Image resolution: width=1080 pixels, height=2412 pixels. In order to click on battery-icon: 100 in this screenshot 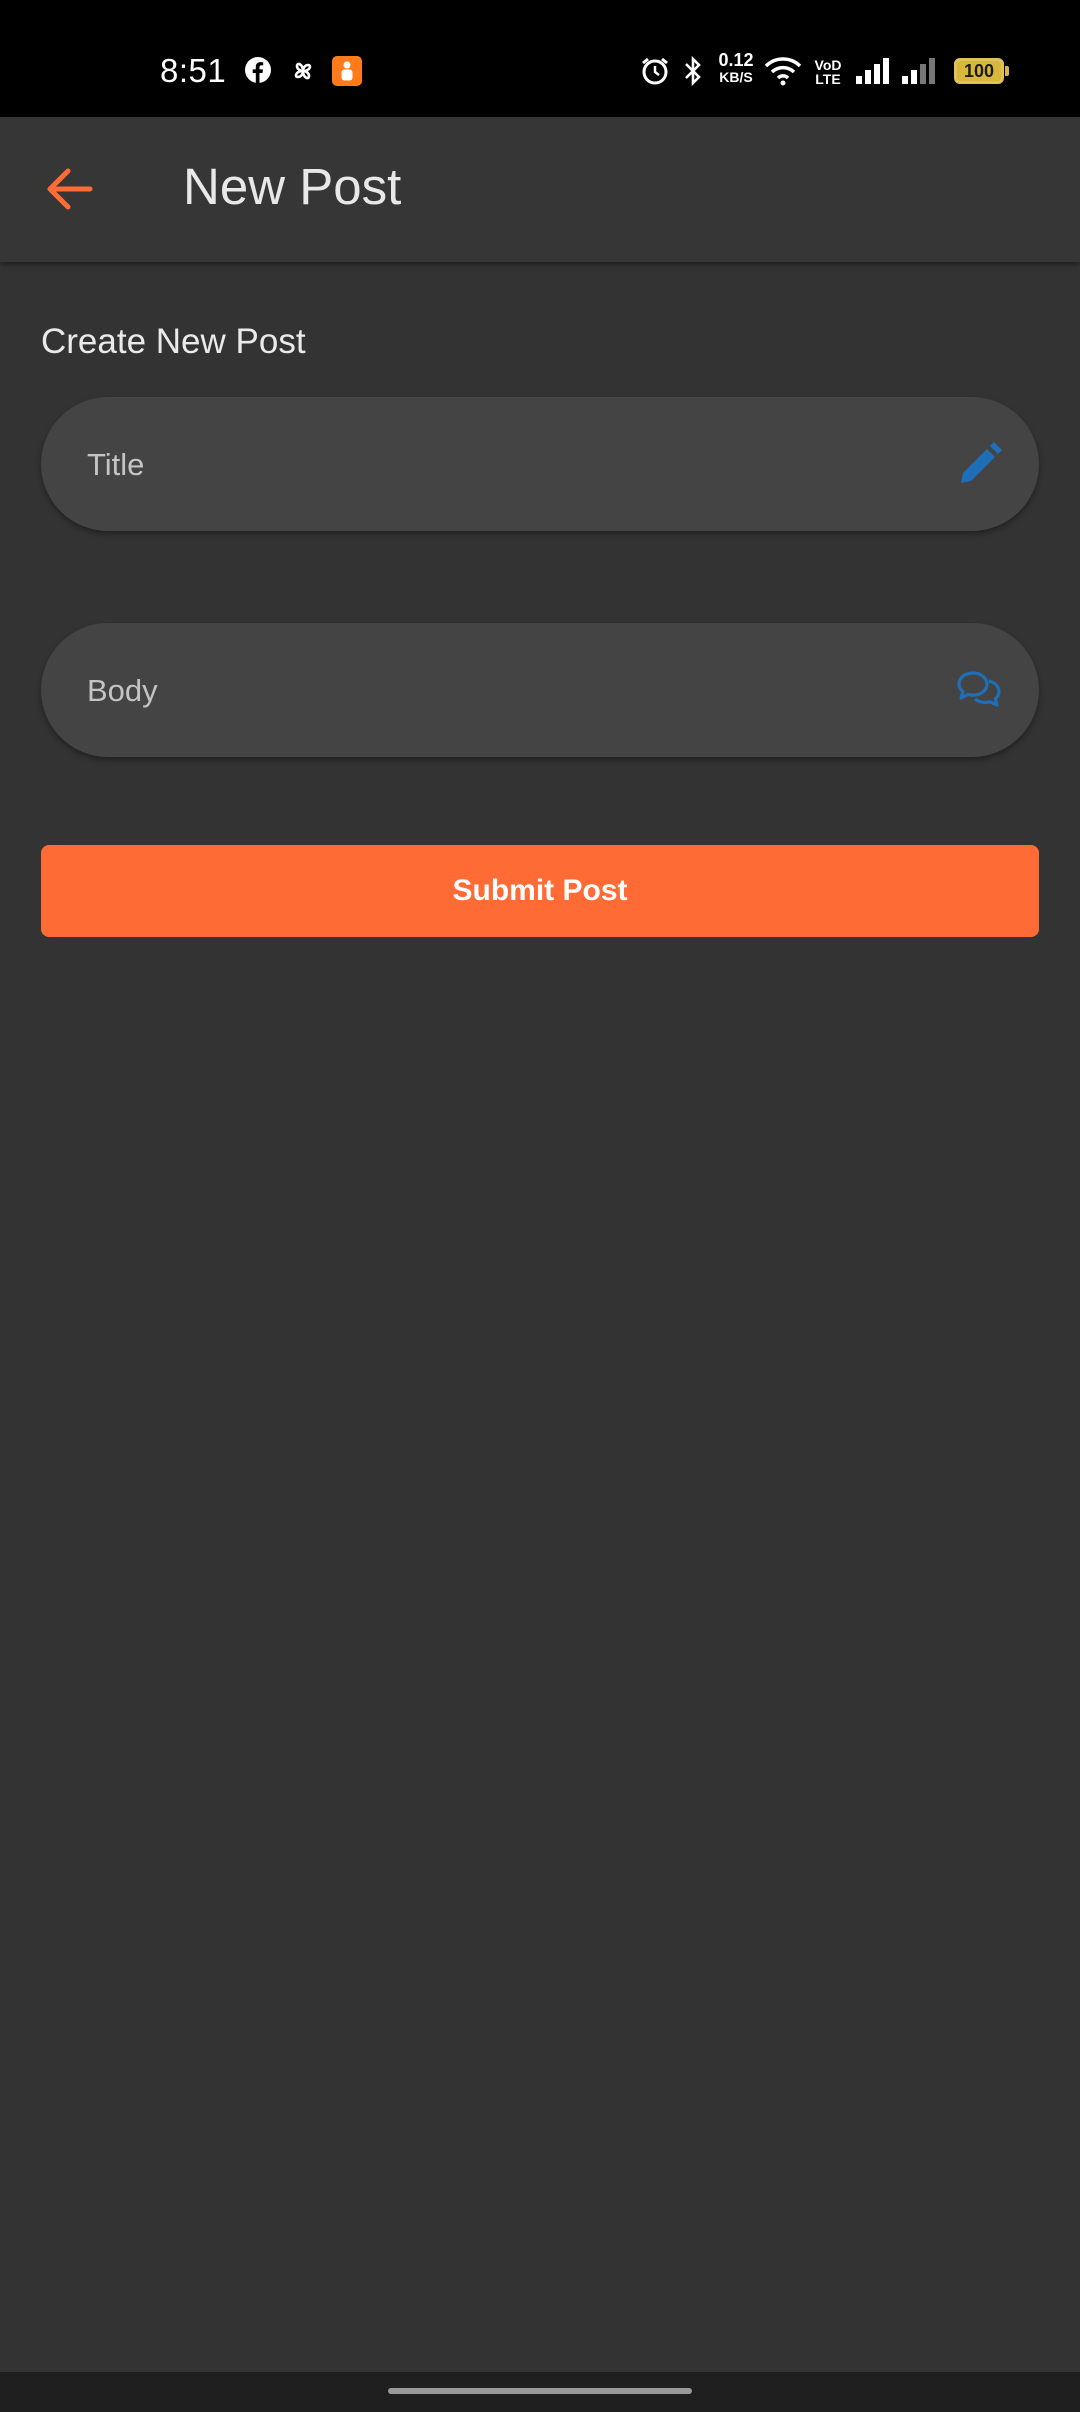, I will do `click(979, 71)`.